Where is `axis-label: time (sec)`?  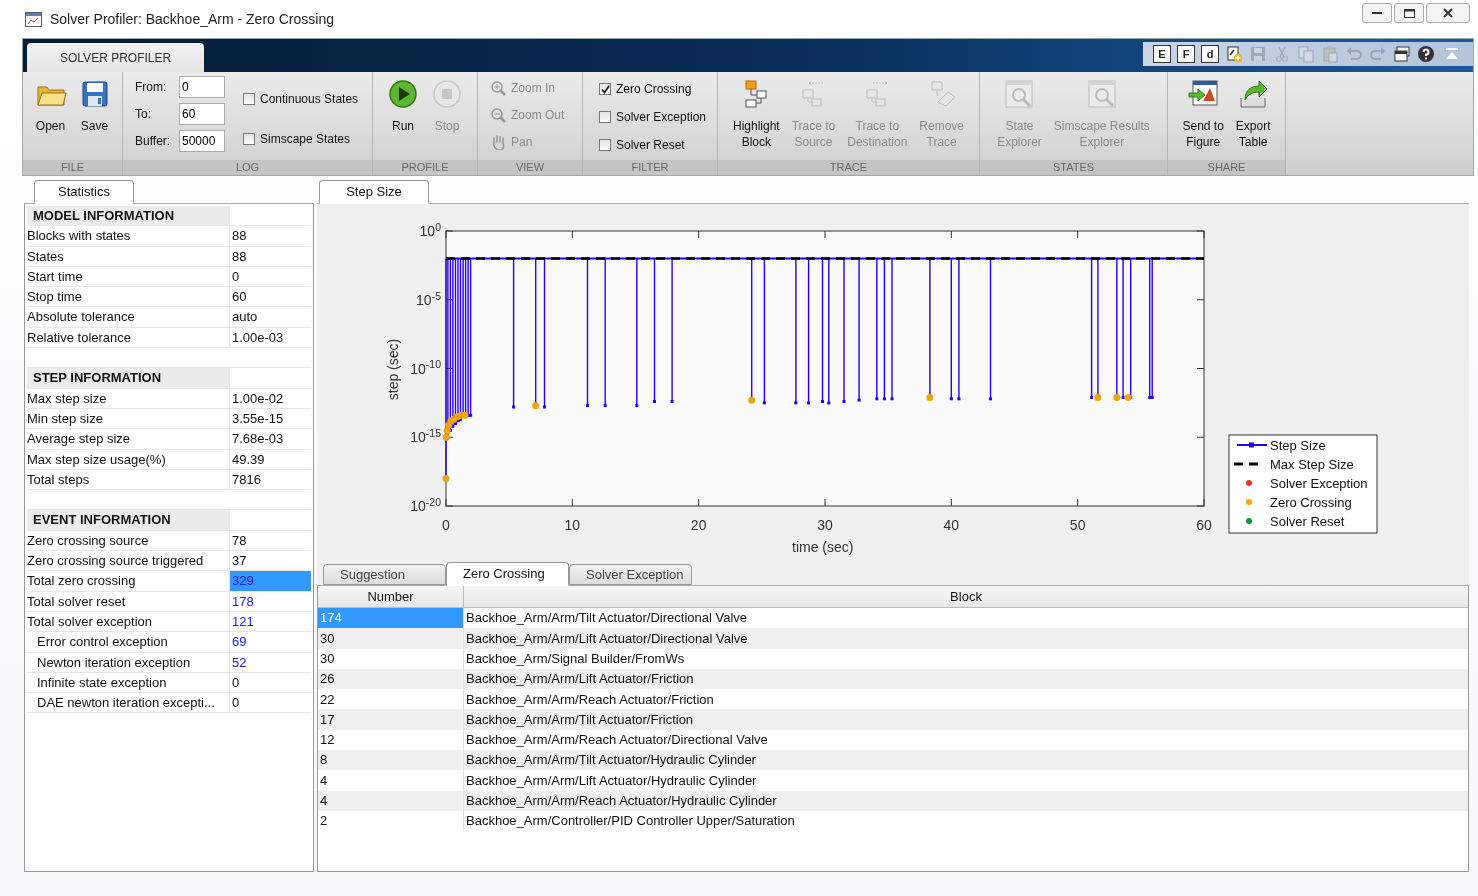 axis-label: time (sec) is located at coordinates (823, 547).